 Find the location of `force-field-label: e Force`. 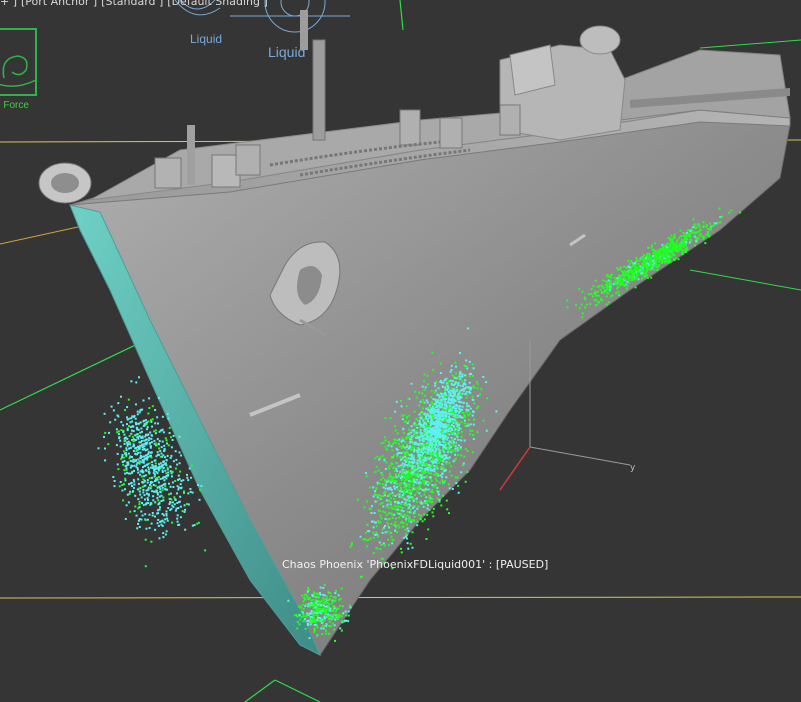

force-field-label: e Force is located at coordinates (14, 105).